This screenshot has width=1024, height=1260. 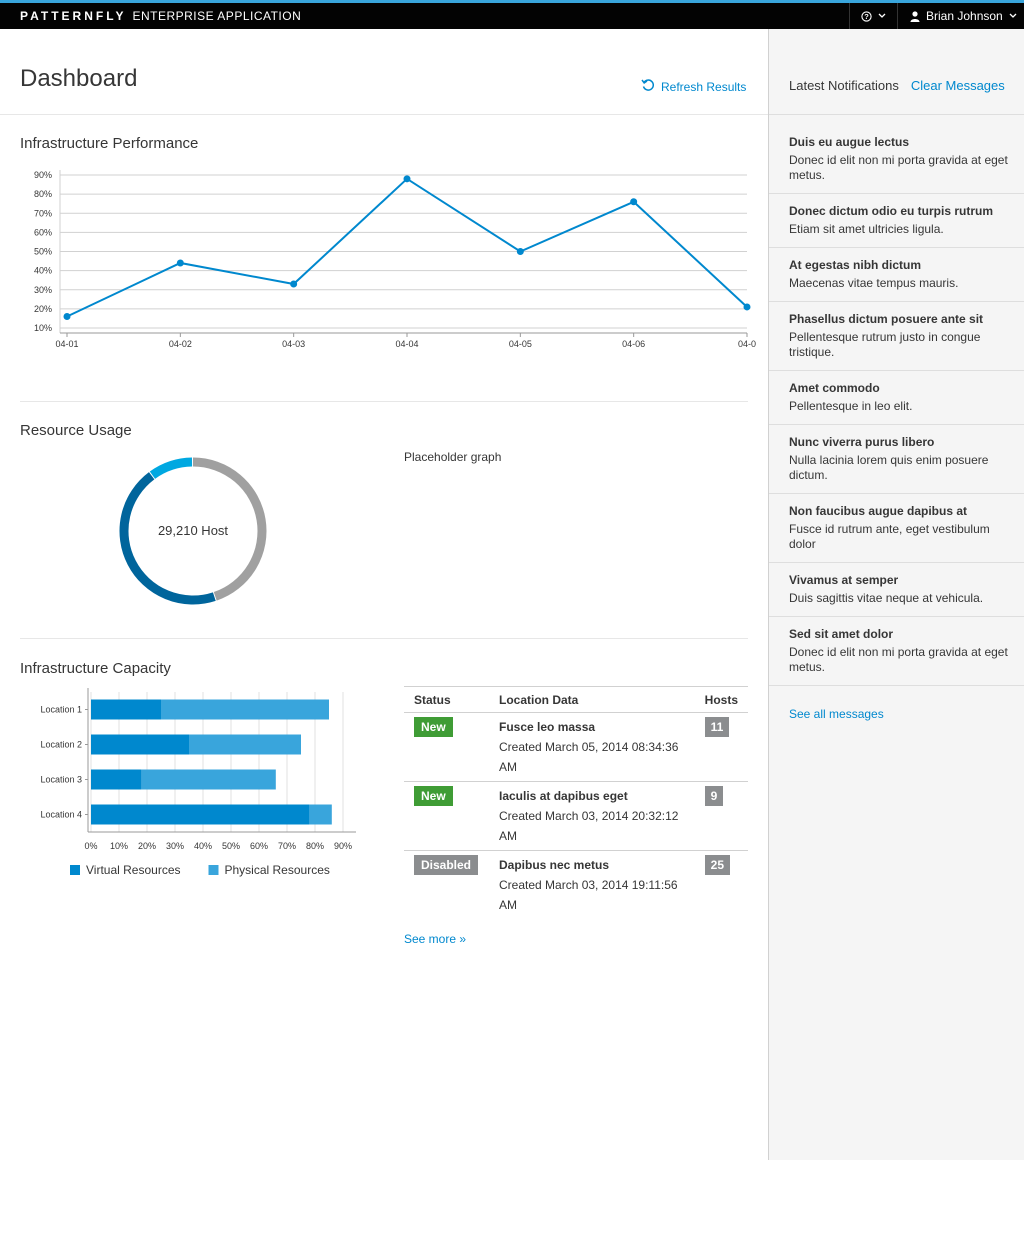 I want to click on column-header-status: Status, so click(x=446, y=699).